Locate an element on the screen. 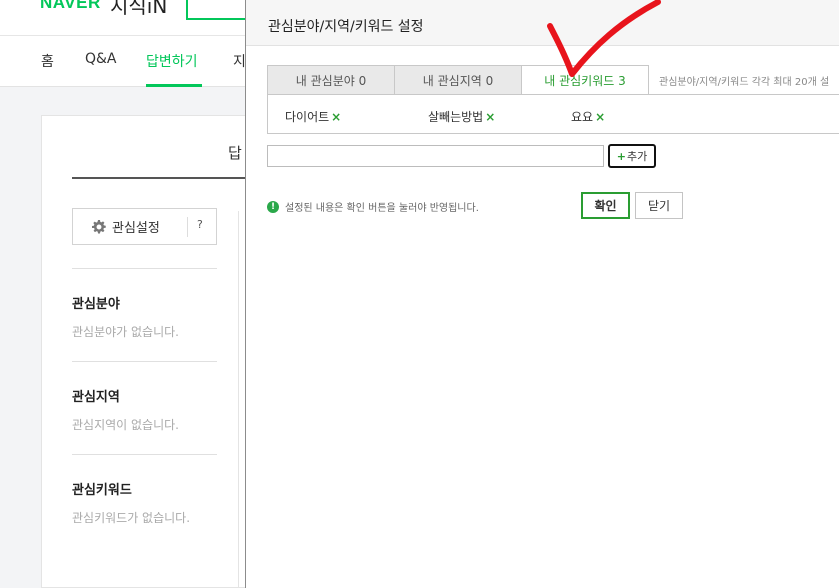  keyword-chip: 요요 × is located at coordinates (588, 116).